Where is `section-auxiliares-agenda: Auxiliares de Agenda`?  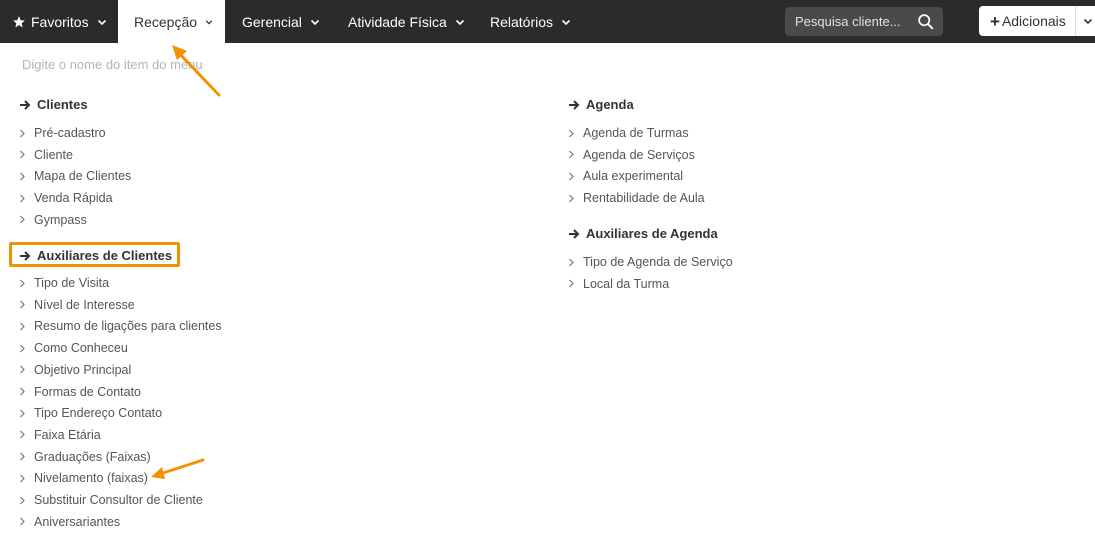 section-auxiliares-agenda: Auxiliares de Agenda is located at coordinates (643, 233).